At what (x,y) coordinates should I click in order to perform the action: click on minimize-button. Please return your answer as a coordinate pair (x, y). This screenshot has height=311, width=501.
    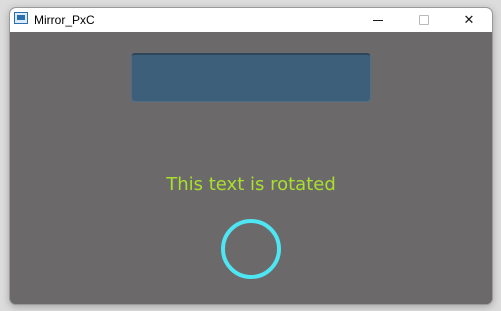
    Looking at the image, I should click on (378, 20).